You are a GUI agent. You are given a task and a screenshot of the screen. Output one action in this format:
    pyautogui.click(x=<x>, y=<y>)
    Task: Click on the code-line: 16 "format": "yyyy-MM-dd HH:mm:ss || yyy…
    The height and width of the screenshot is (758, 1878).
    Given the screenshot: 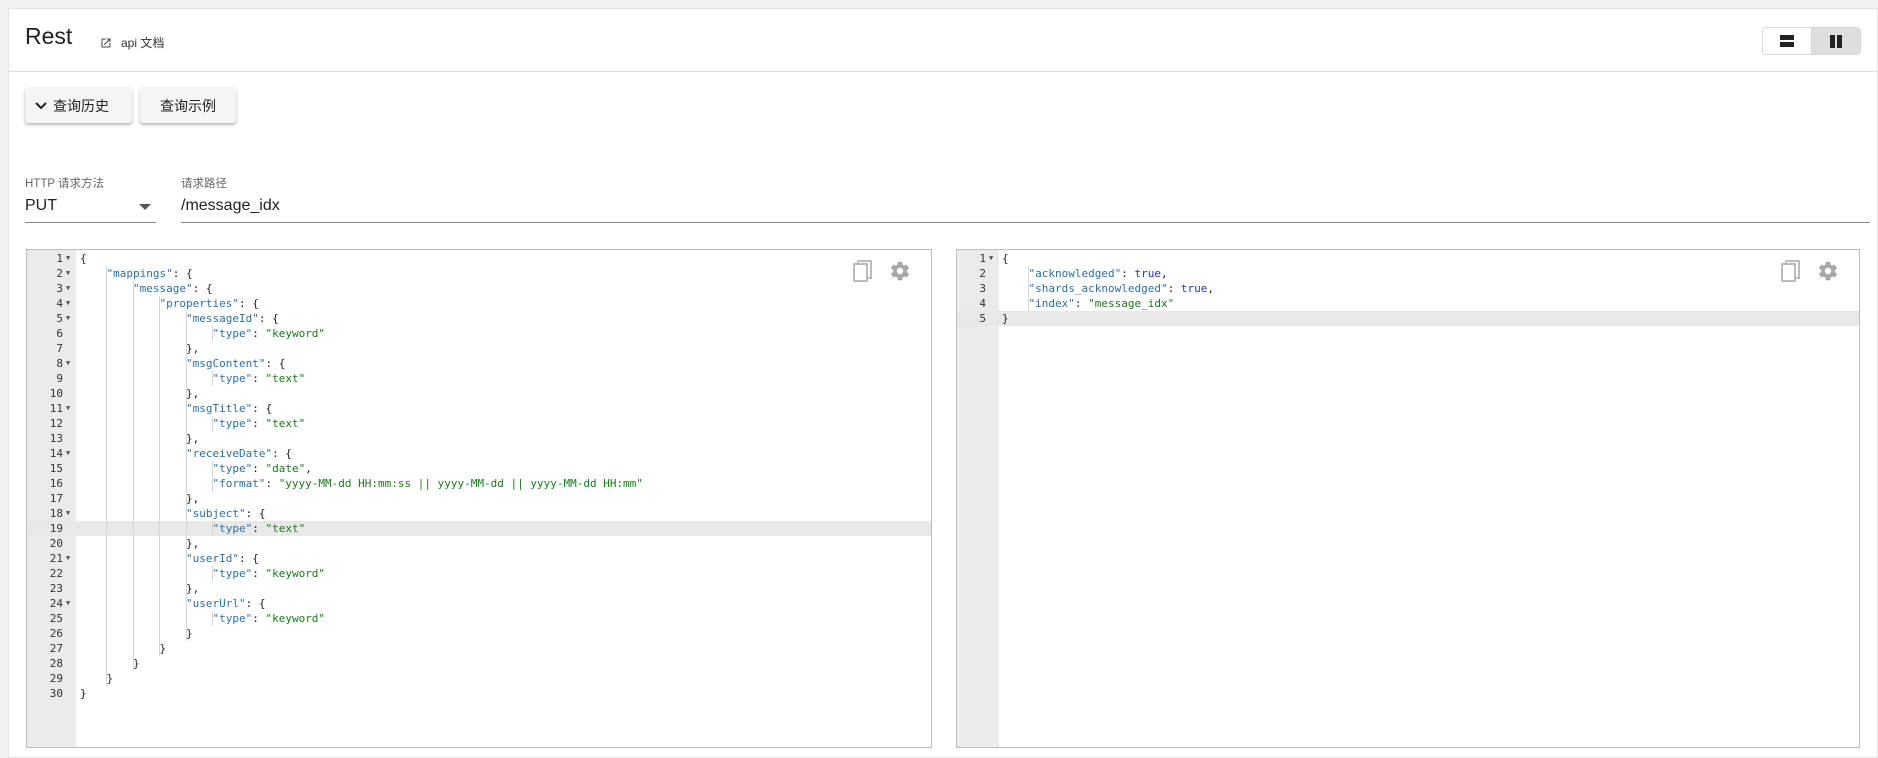 What is the action you would take?
    pyautogui.click(x=479, y=483)
    